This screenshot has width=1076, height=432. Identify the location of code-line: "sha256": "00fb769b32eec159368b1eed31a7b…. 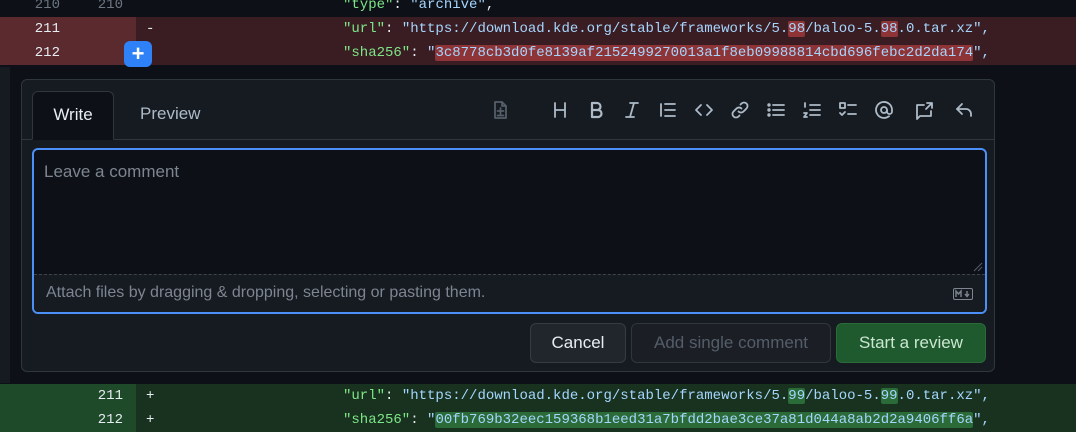
(666, 420).